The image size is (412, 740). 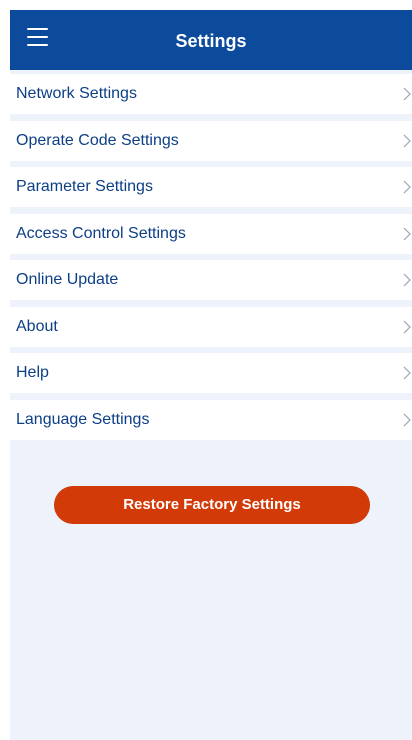 What do you see at coordinates (32, 372) in the screenshot?
I see `menu-item-label: Help` at bounding box center [32, 372].